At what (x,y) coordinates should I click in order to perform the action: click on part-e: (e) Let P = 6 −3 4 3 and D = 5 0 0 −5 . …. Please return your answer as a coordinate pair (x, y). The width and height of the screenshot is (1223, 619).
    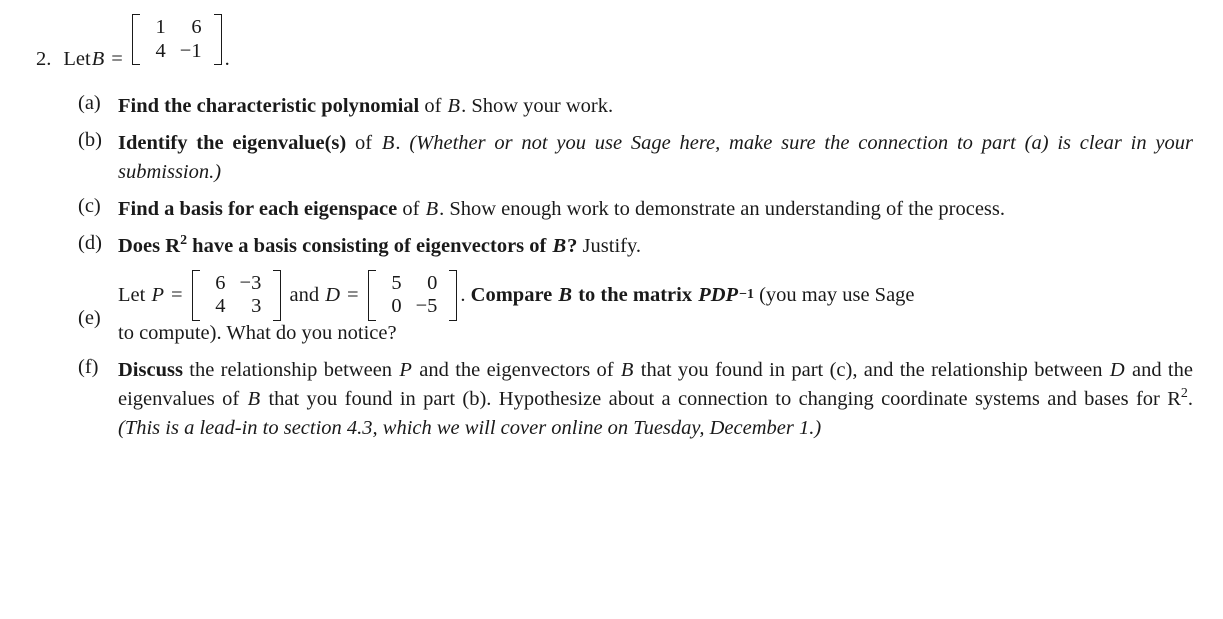
    Looking at the image, I should click on (635, 308).